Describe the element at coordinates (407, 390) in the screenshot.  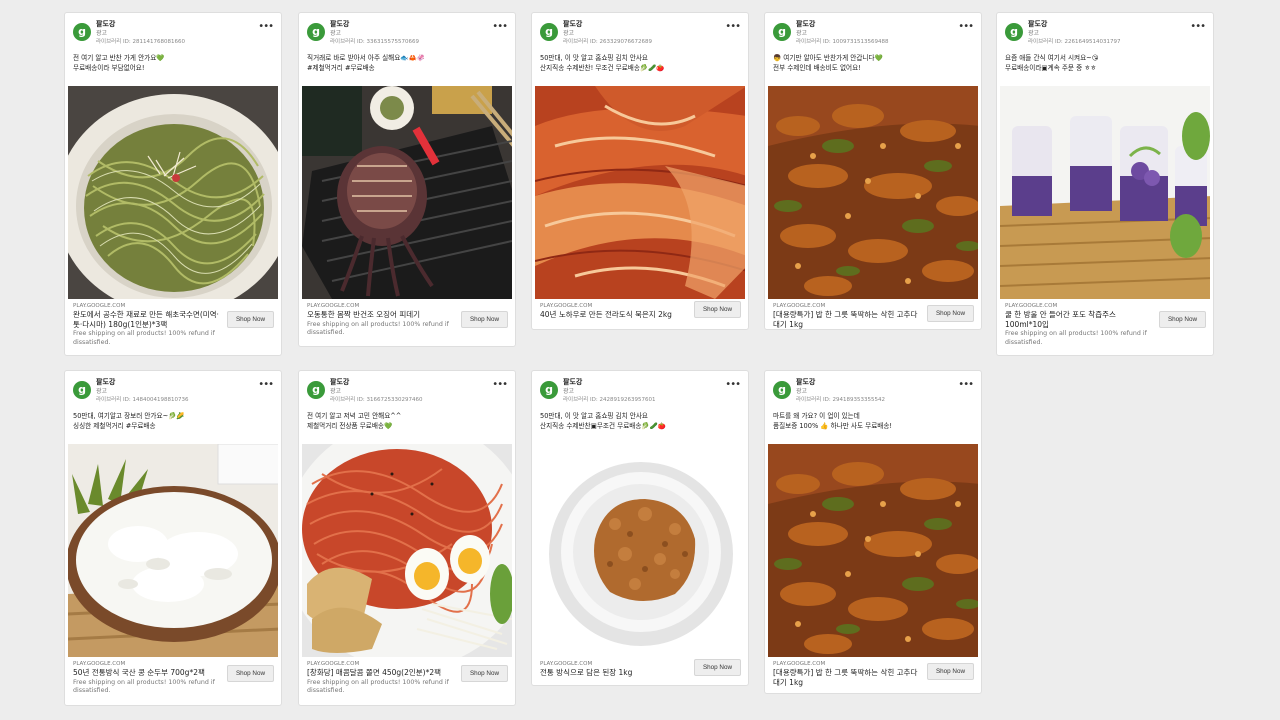
I see `ad-header: g 팔도강 광고 라이브러리 ID: 3166725330297460 •••` at that location.